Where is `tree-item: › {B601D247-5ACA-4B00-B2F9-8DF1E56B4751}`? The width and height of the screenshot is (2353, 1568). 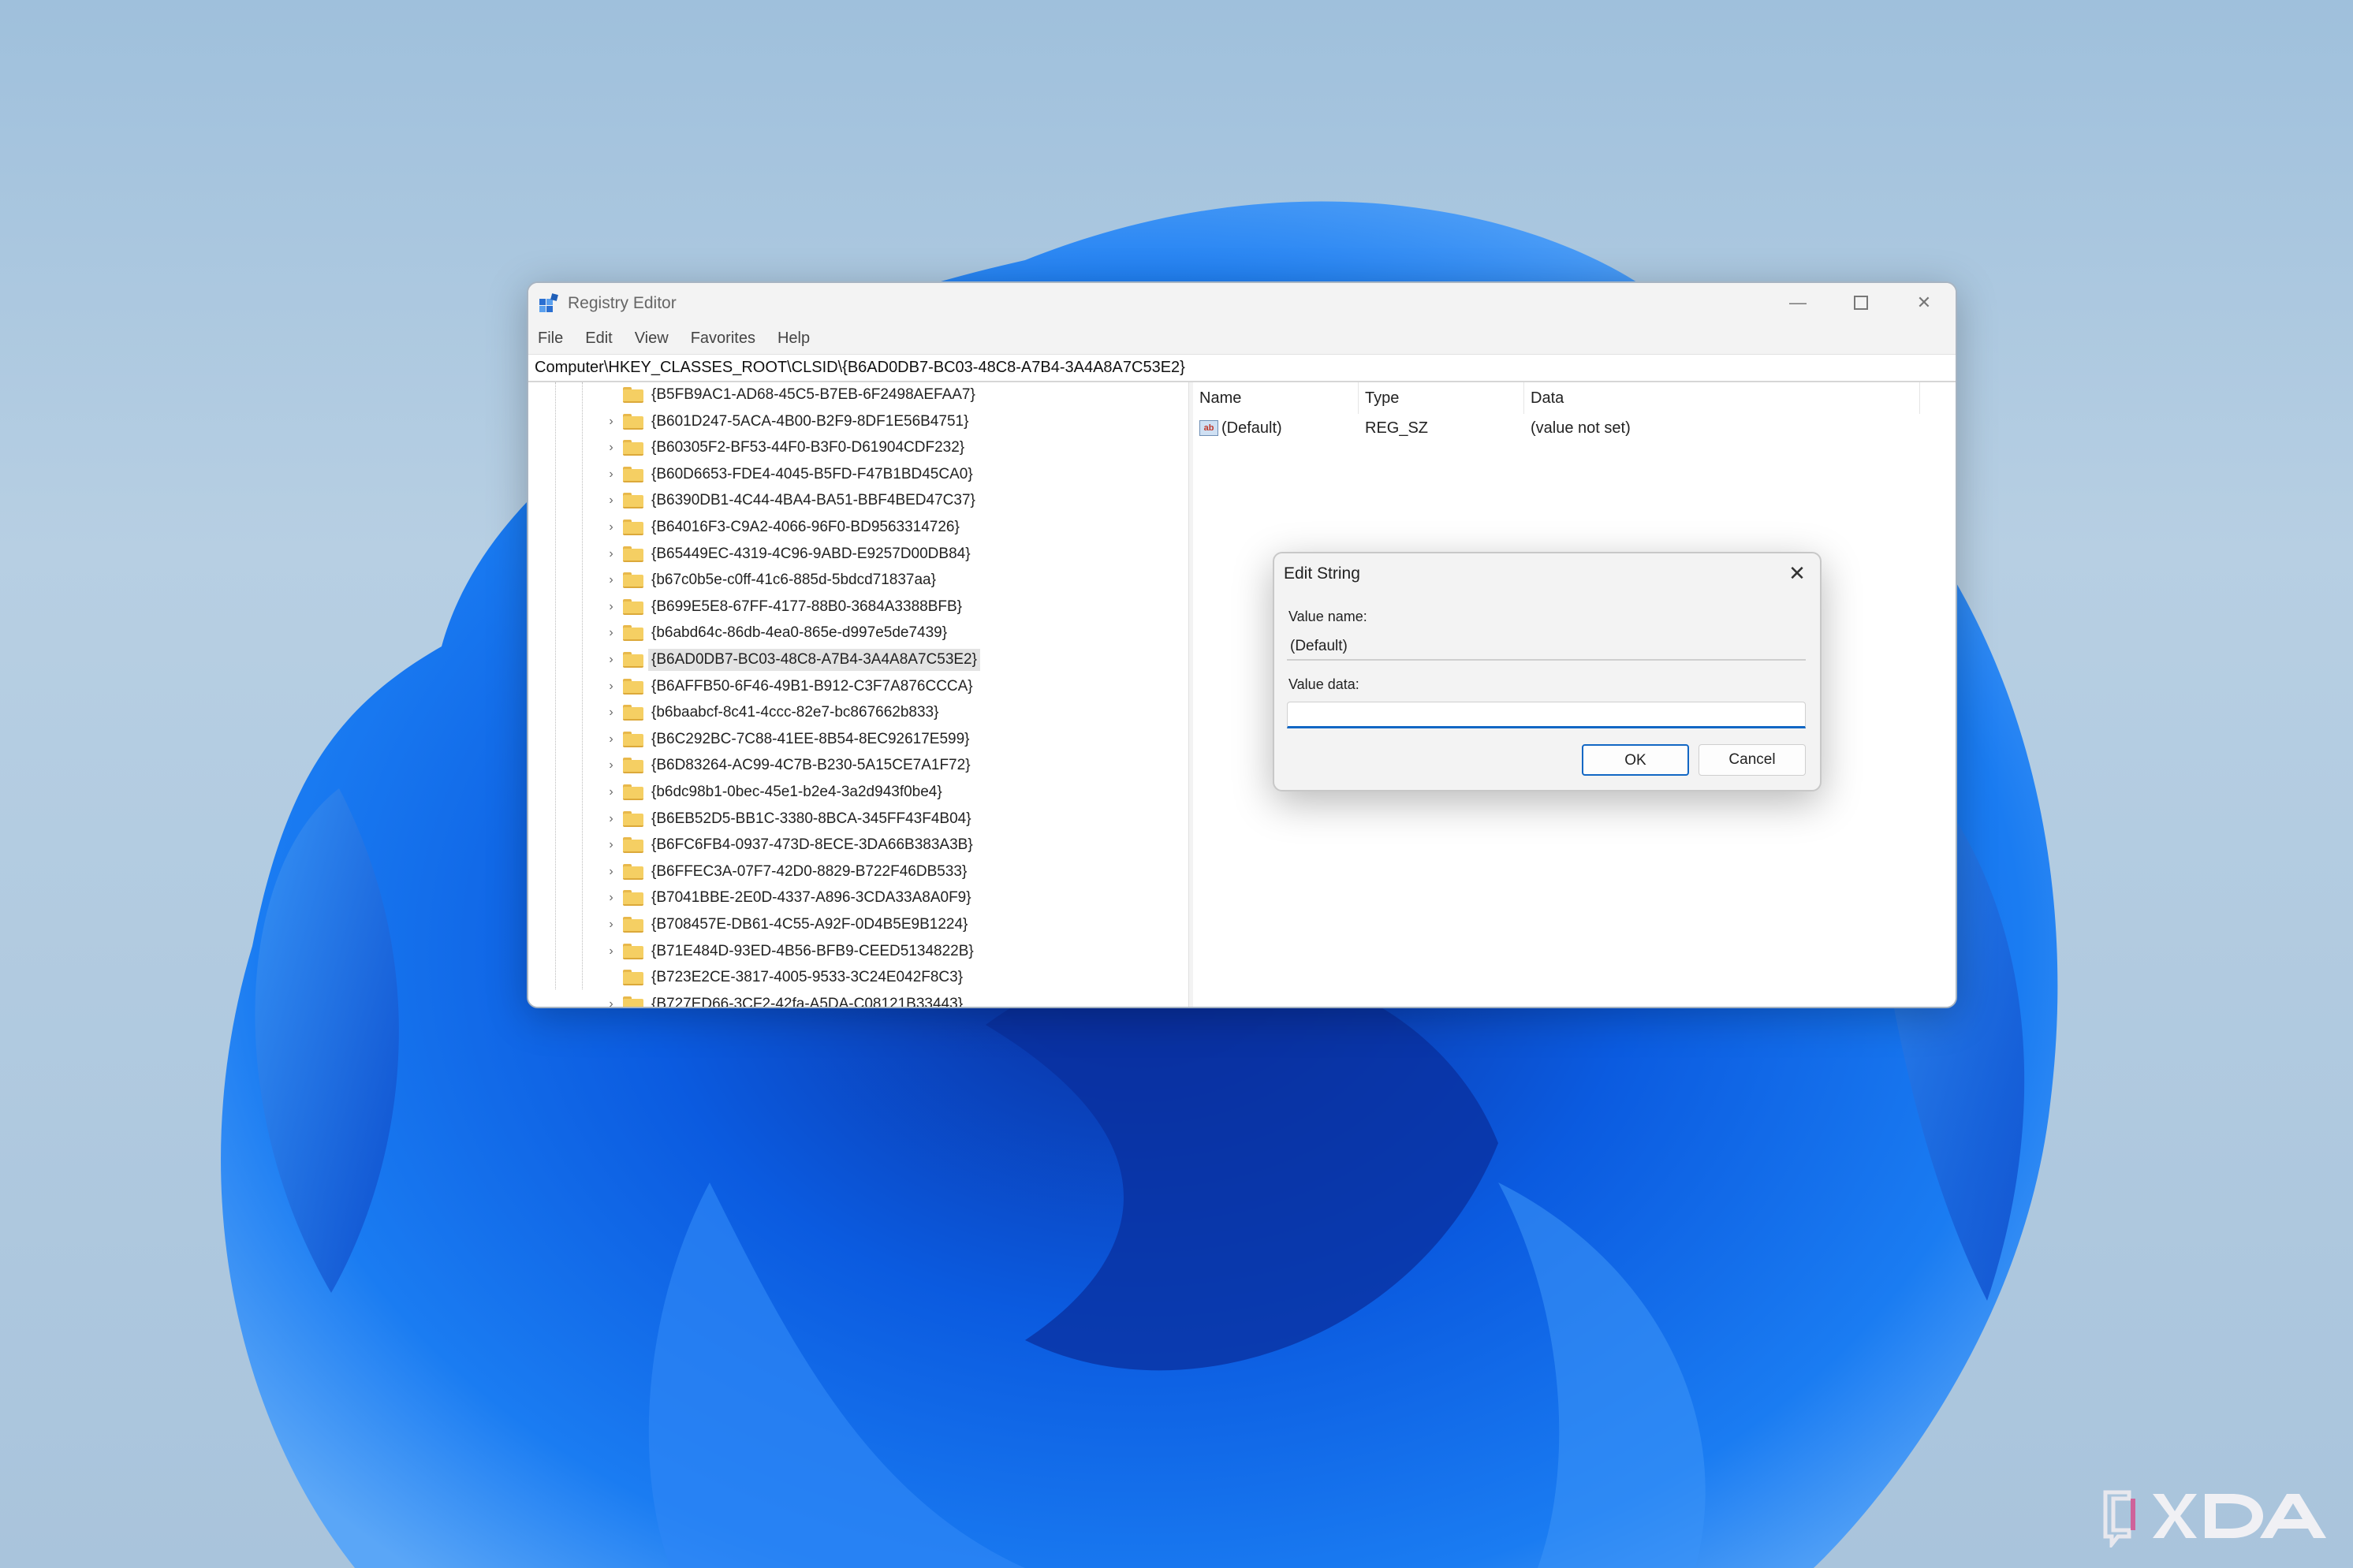
tree-item: › {B601D247-5ACA-4B00-B2F9-8DF1E56B4751} is located at coordinates (788, 421).